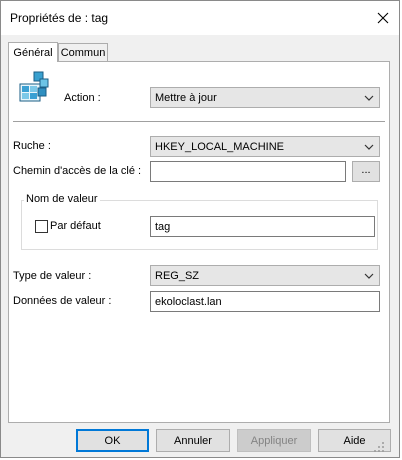 The width and height of the screenshot is (402, 460). I want to click on value-name-input: tag, so click(262, 226).